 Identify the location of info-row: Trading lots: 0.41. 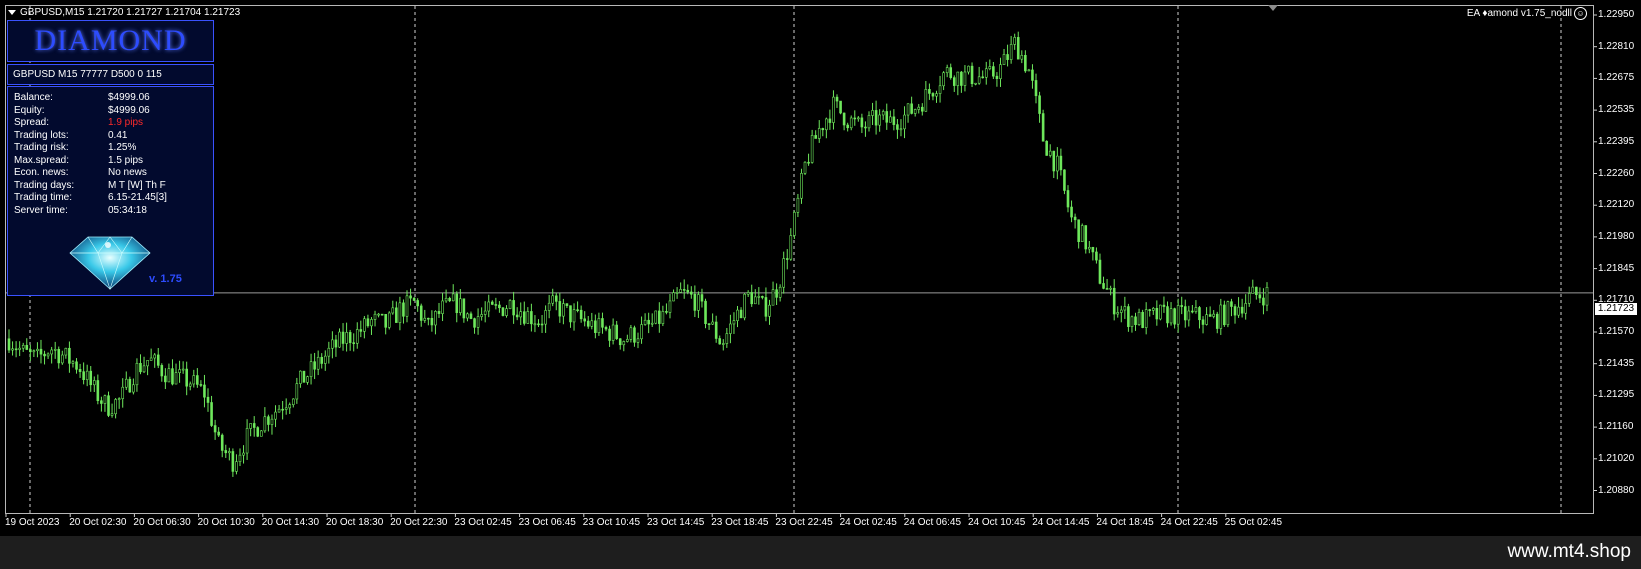
(111, 135).